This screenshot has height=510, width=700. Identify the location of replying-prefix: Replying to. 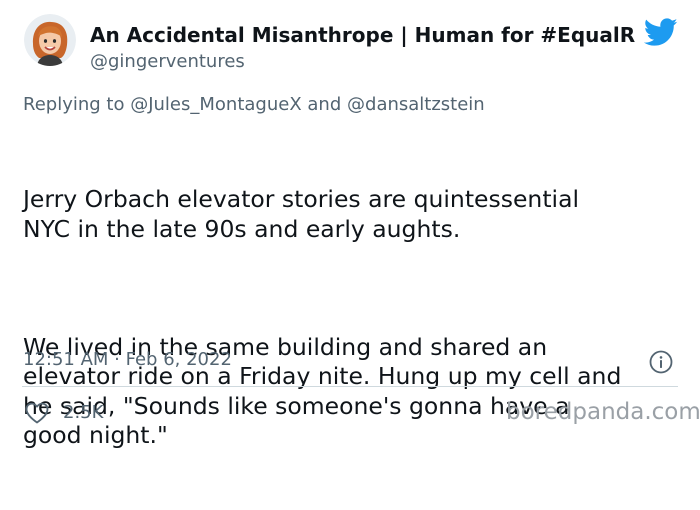
(74, 104).